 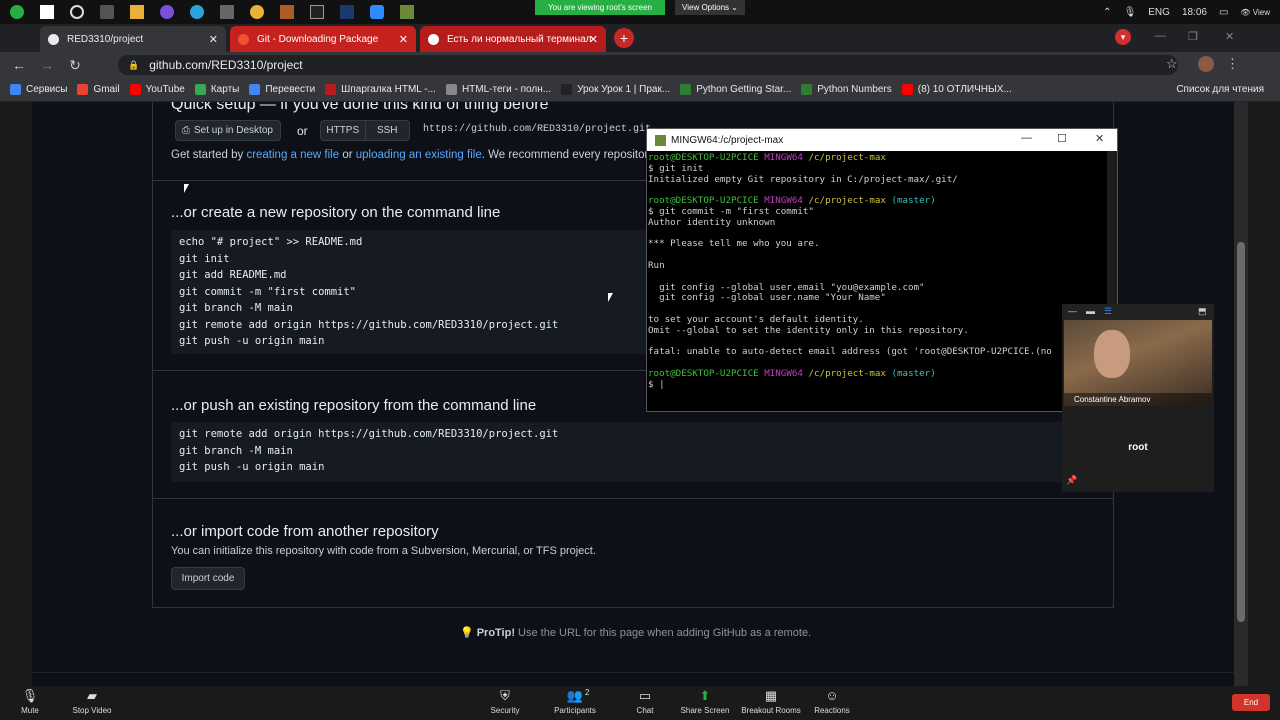 I want to click on language-indicator: ENG, so click(x=1159, y=12).